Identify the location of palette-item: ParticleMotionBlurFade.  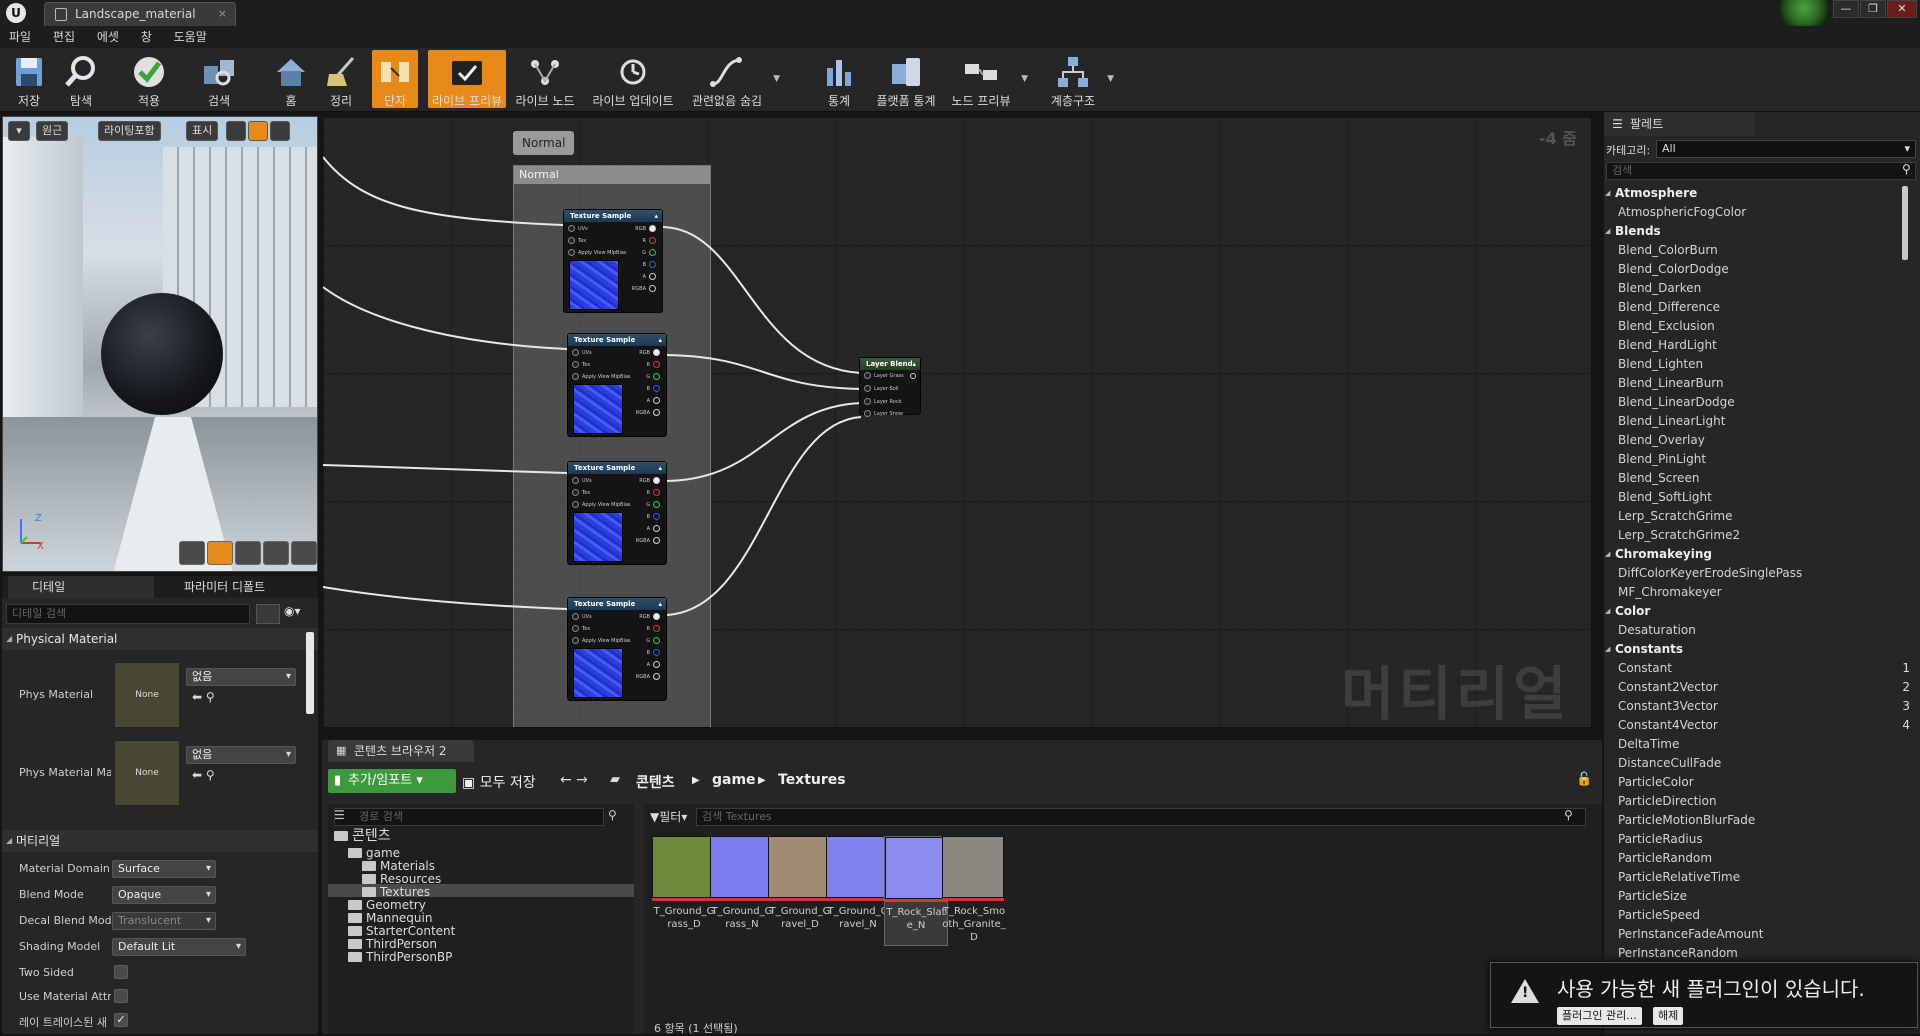
(1754, 820).